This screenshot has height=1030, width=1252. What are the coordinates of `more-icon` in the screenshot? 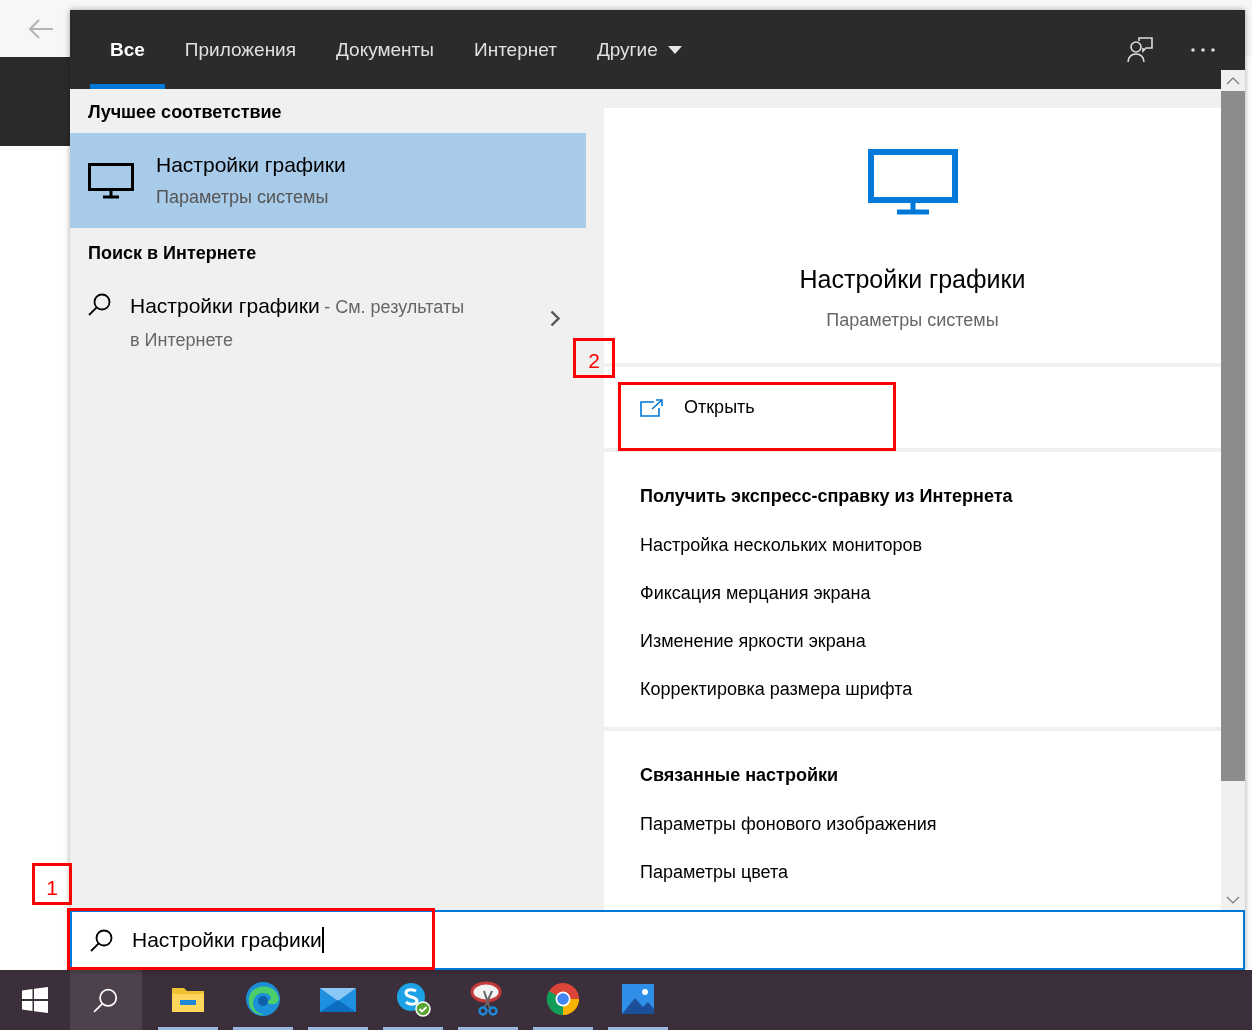 It's located at (1203, 49).